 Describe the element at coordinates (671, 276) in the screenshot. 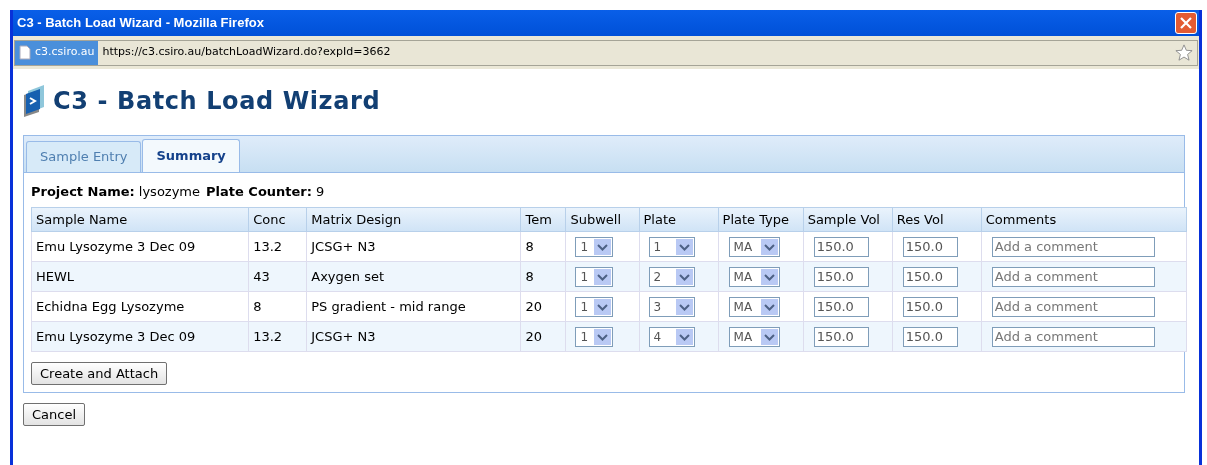

I see `dropdown: 2` at that location.